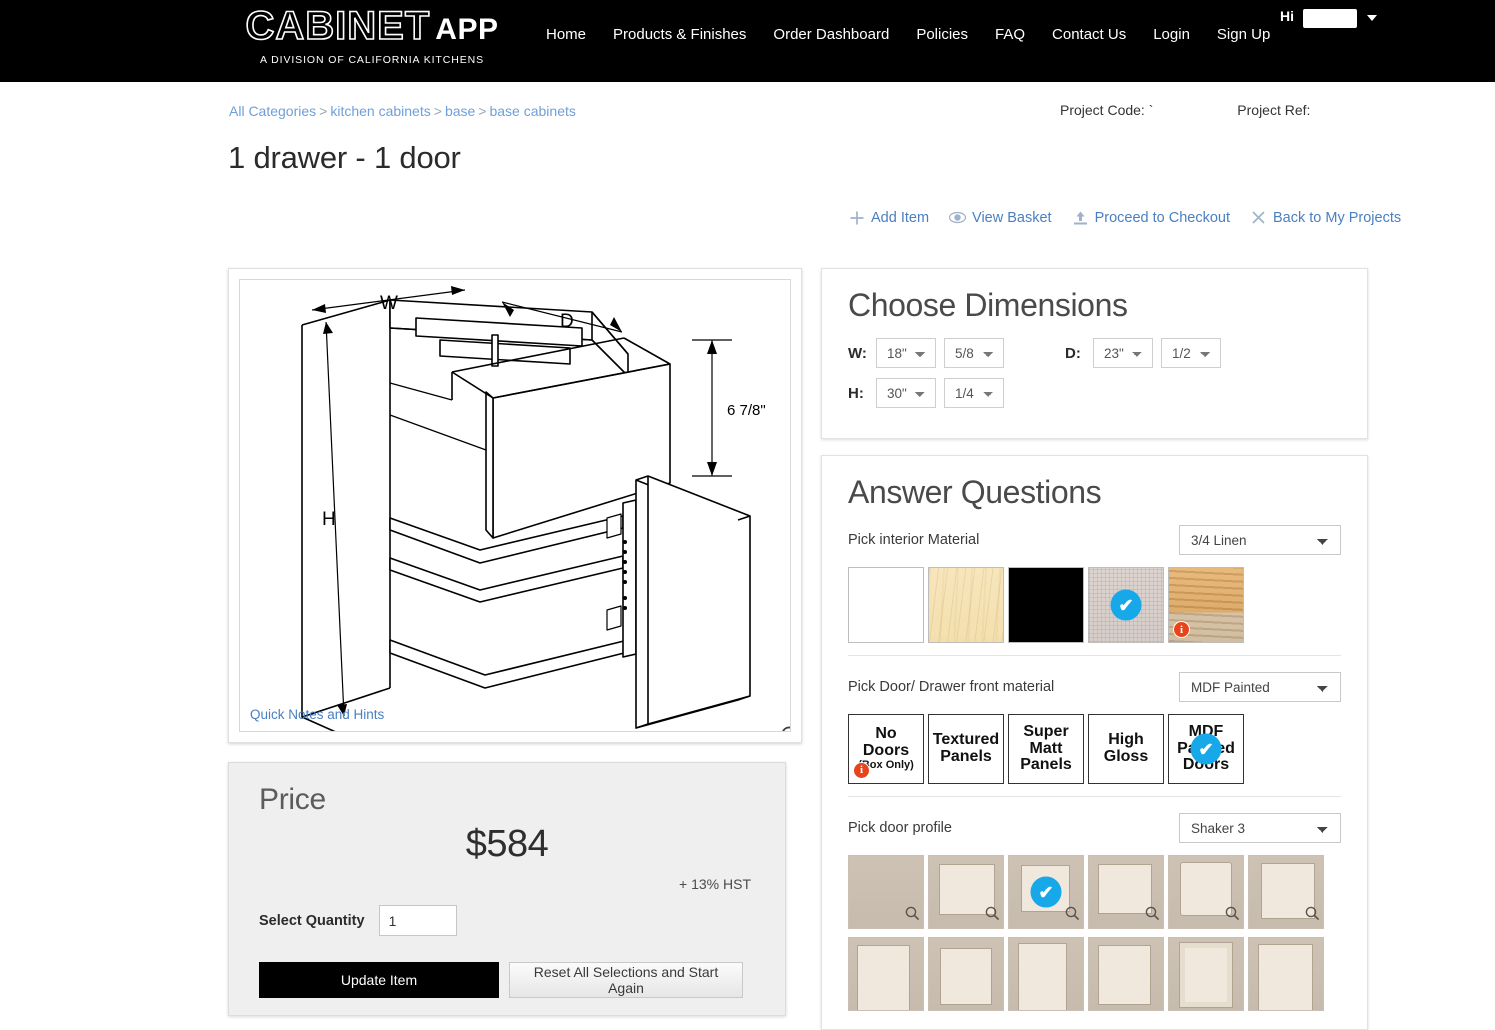  Describe the element at coordinates (467, 29) in the screenshot. I see `logo-accent-text: APP` at that location.